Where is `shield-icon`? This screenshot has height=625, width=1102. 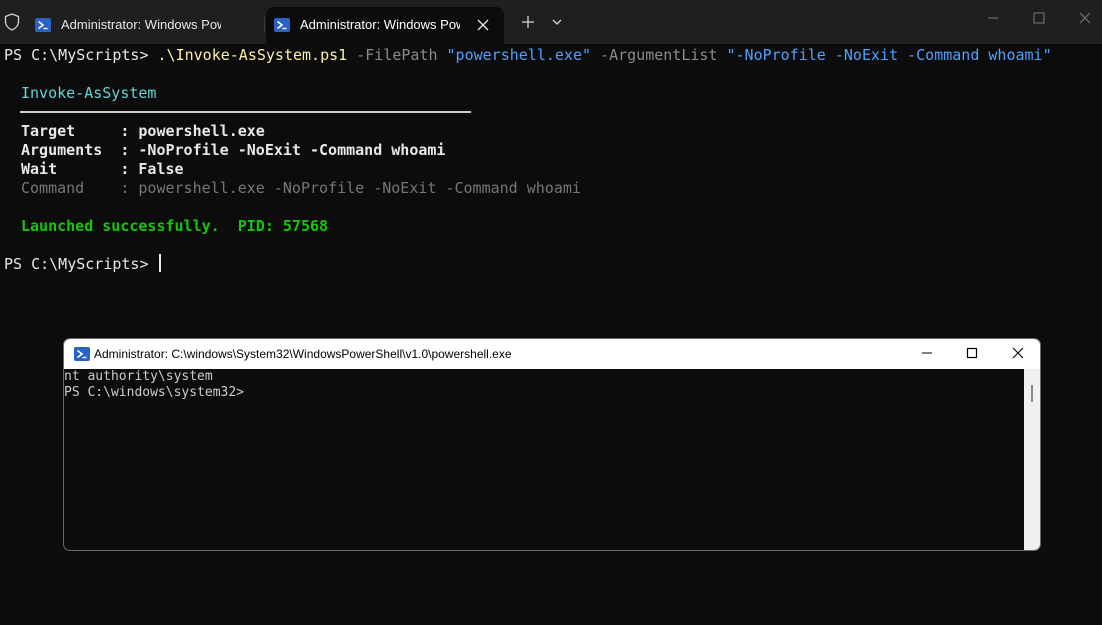
shield-icon is located at coordinates (12, 22).